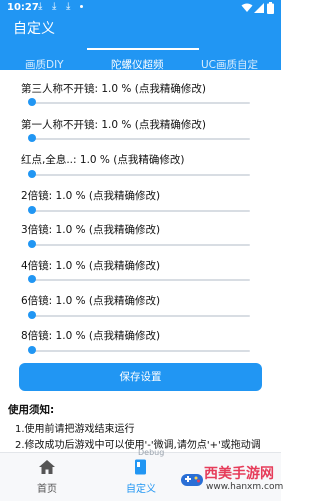 This screenshot has height=501, width=320. I want to click on tab-uc-quality-custom: UC画质自定, so click(229, 64).